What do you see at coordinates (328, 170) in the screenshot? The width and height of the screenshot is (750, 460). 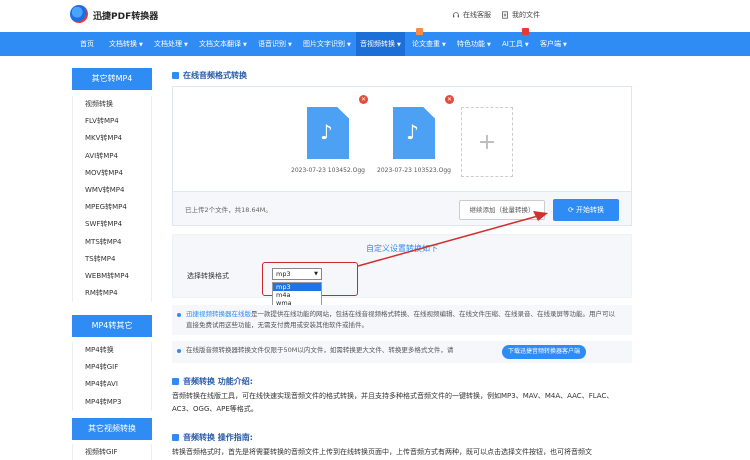 I see `file-name: 2023-07-23 103452.Ogg` at bounding box center [328, 170].